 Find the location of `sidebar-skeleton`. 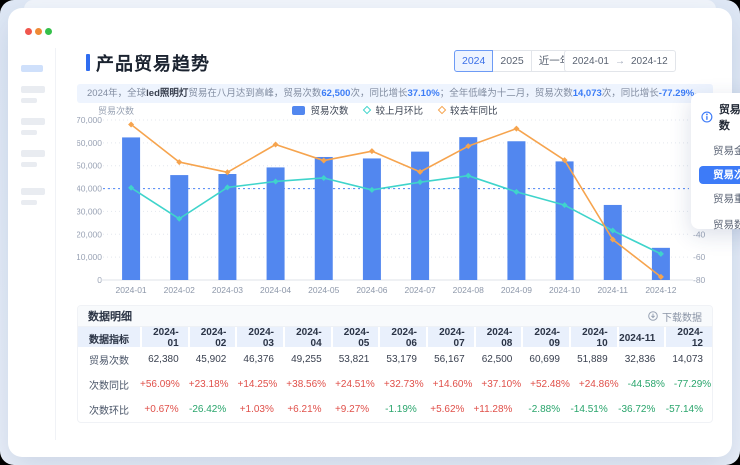

sidebar-skeleton is located at coordinates (37, 244).